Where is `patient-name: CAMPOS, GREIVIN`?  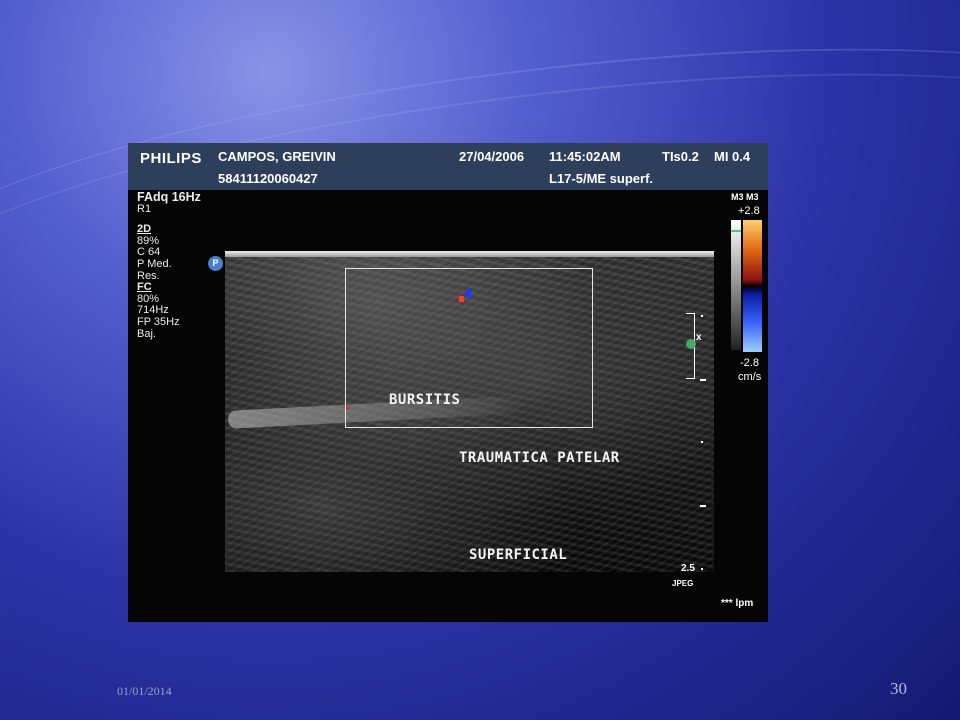
patient-name: CAMPOS, GREIVIN is located at coordinates (277, 156).